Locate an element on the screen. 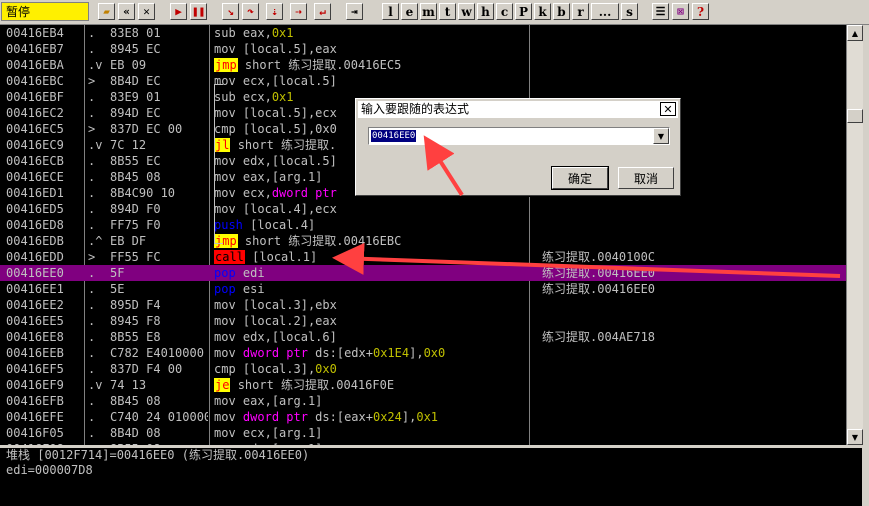 This screenshot has width=869, height=506. row-asm: pop edi is located at coordinates (370, 273).